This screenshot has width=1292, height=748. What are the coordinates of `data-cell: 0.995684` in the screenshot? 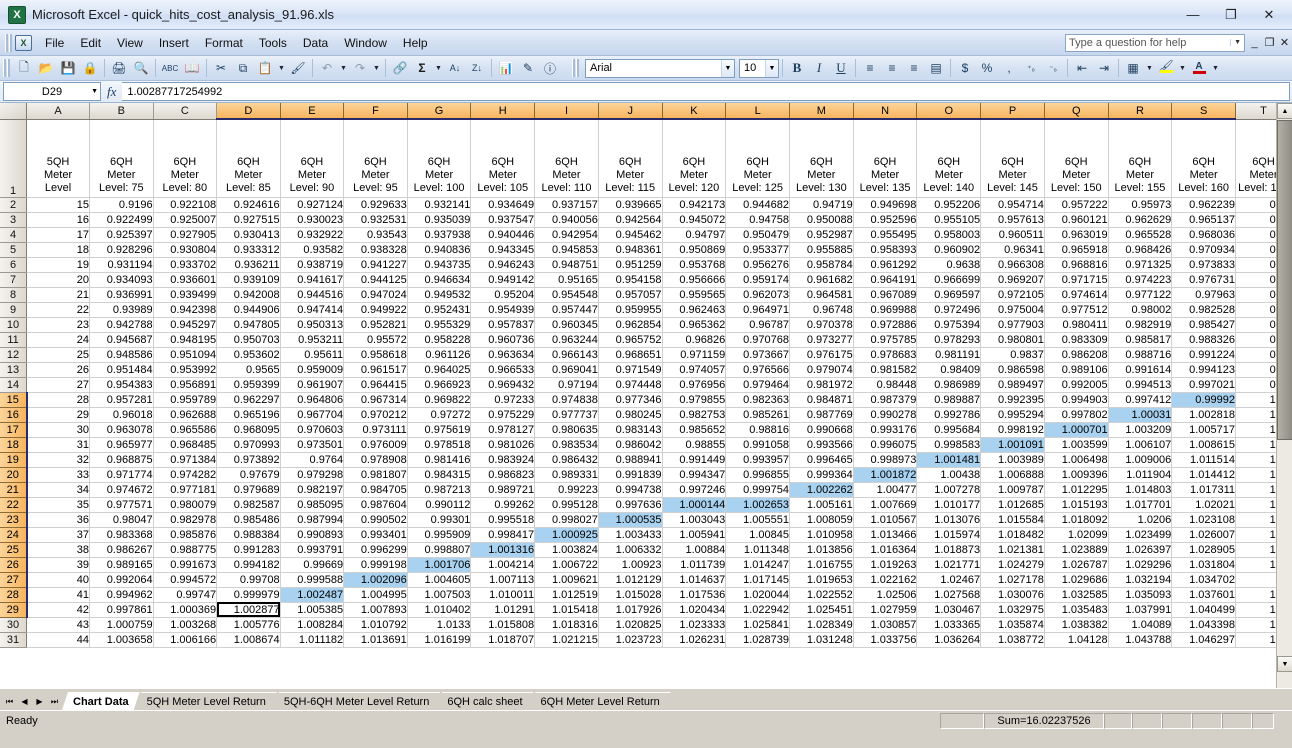 It's located at (949, 430).